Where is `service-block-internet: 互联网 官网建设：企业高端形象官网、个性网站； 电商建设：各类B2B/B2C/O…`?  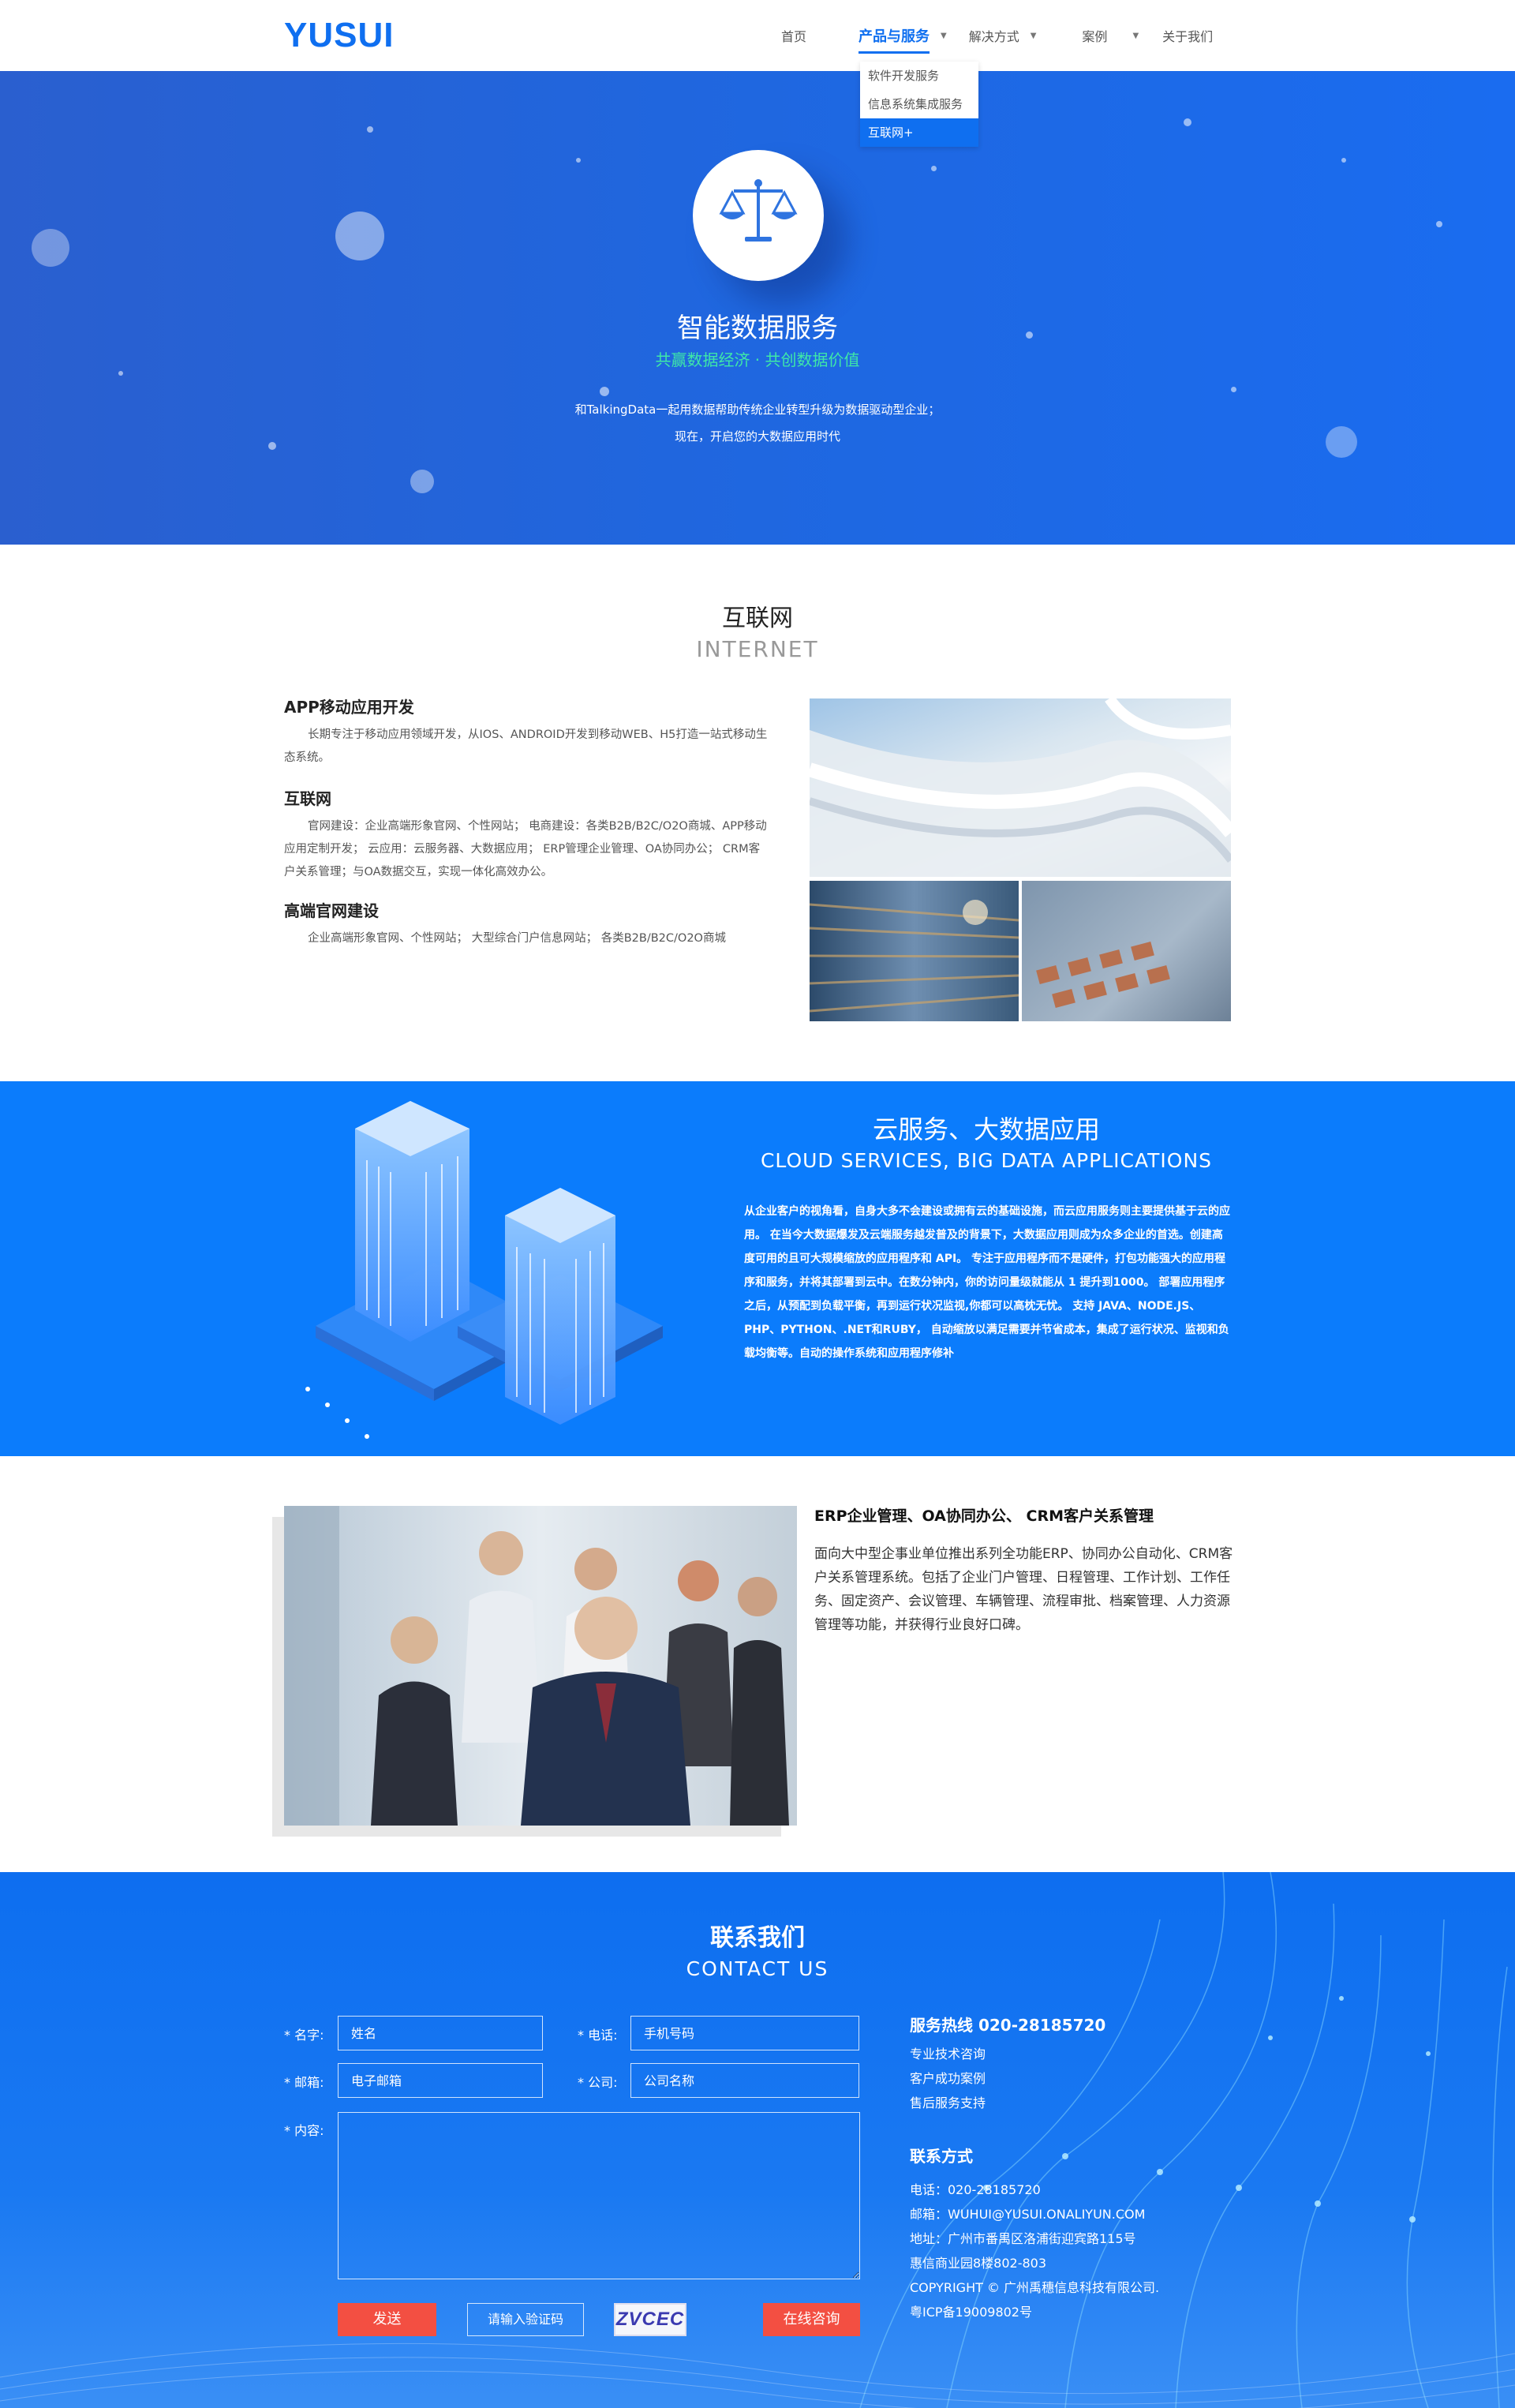
service-block-internet: 互联网 官网建设：企业高端形象官网、个性网站； 电商建设：各类B2B/B2C/O… is located at coordinates (527, 835).